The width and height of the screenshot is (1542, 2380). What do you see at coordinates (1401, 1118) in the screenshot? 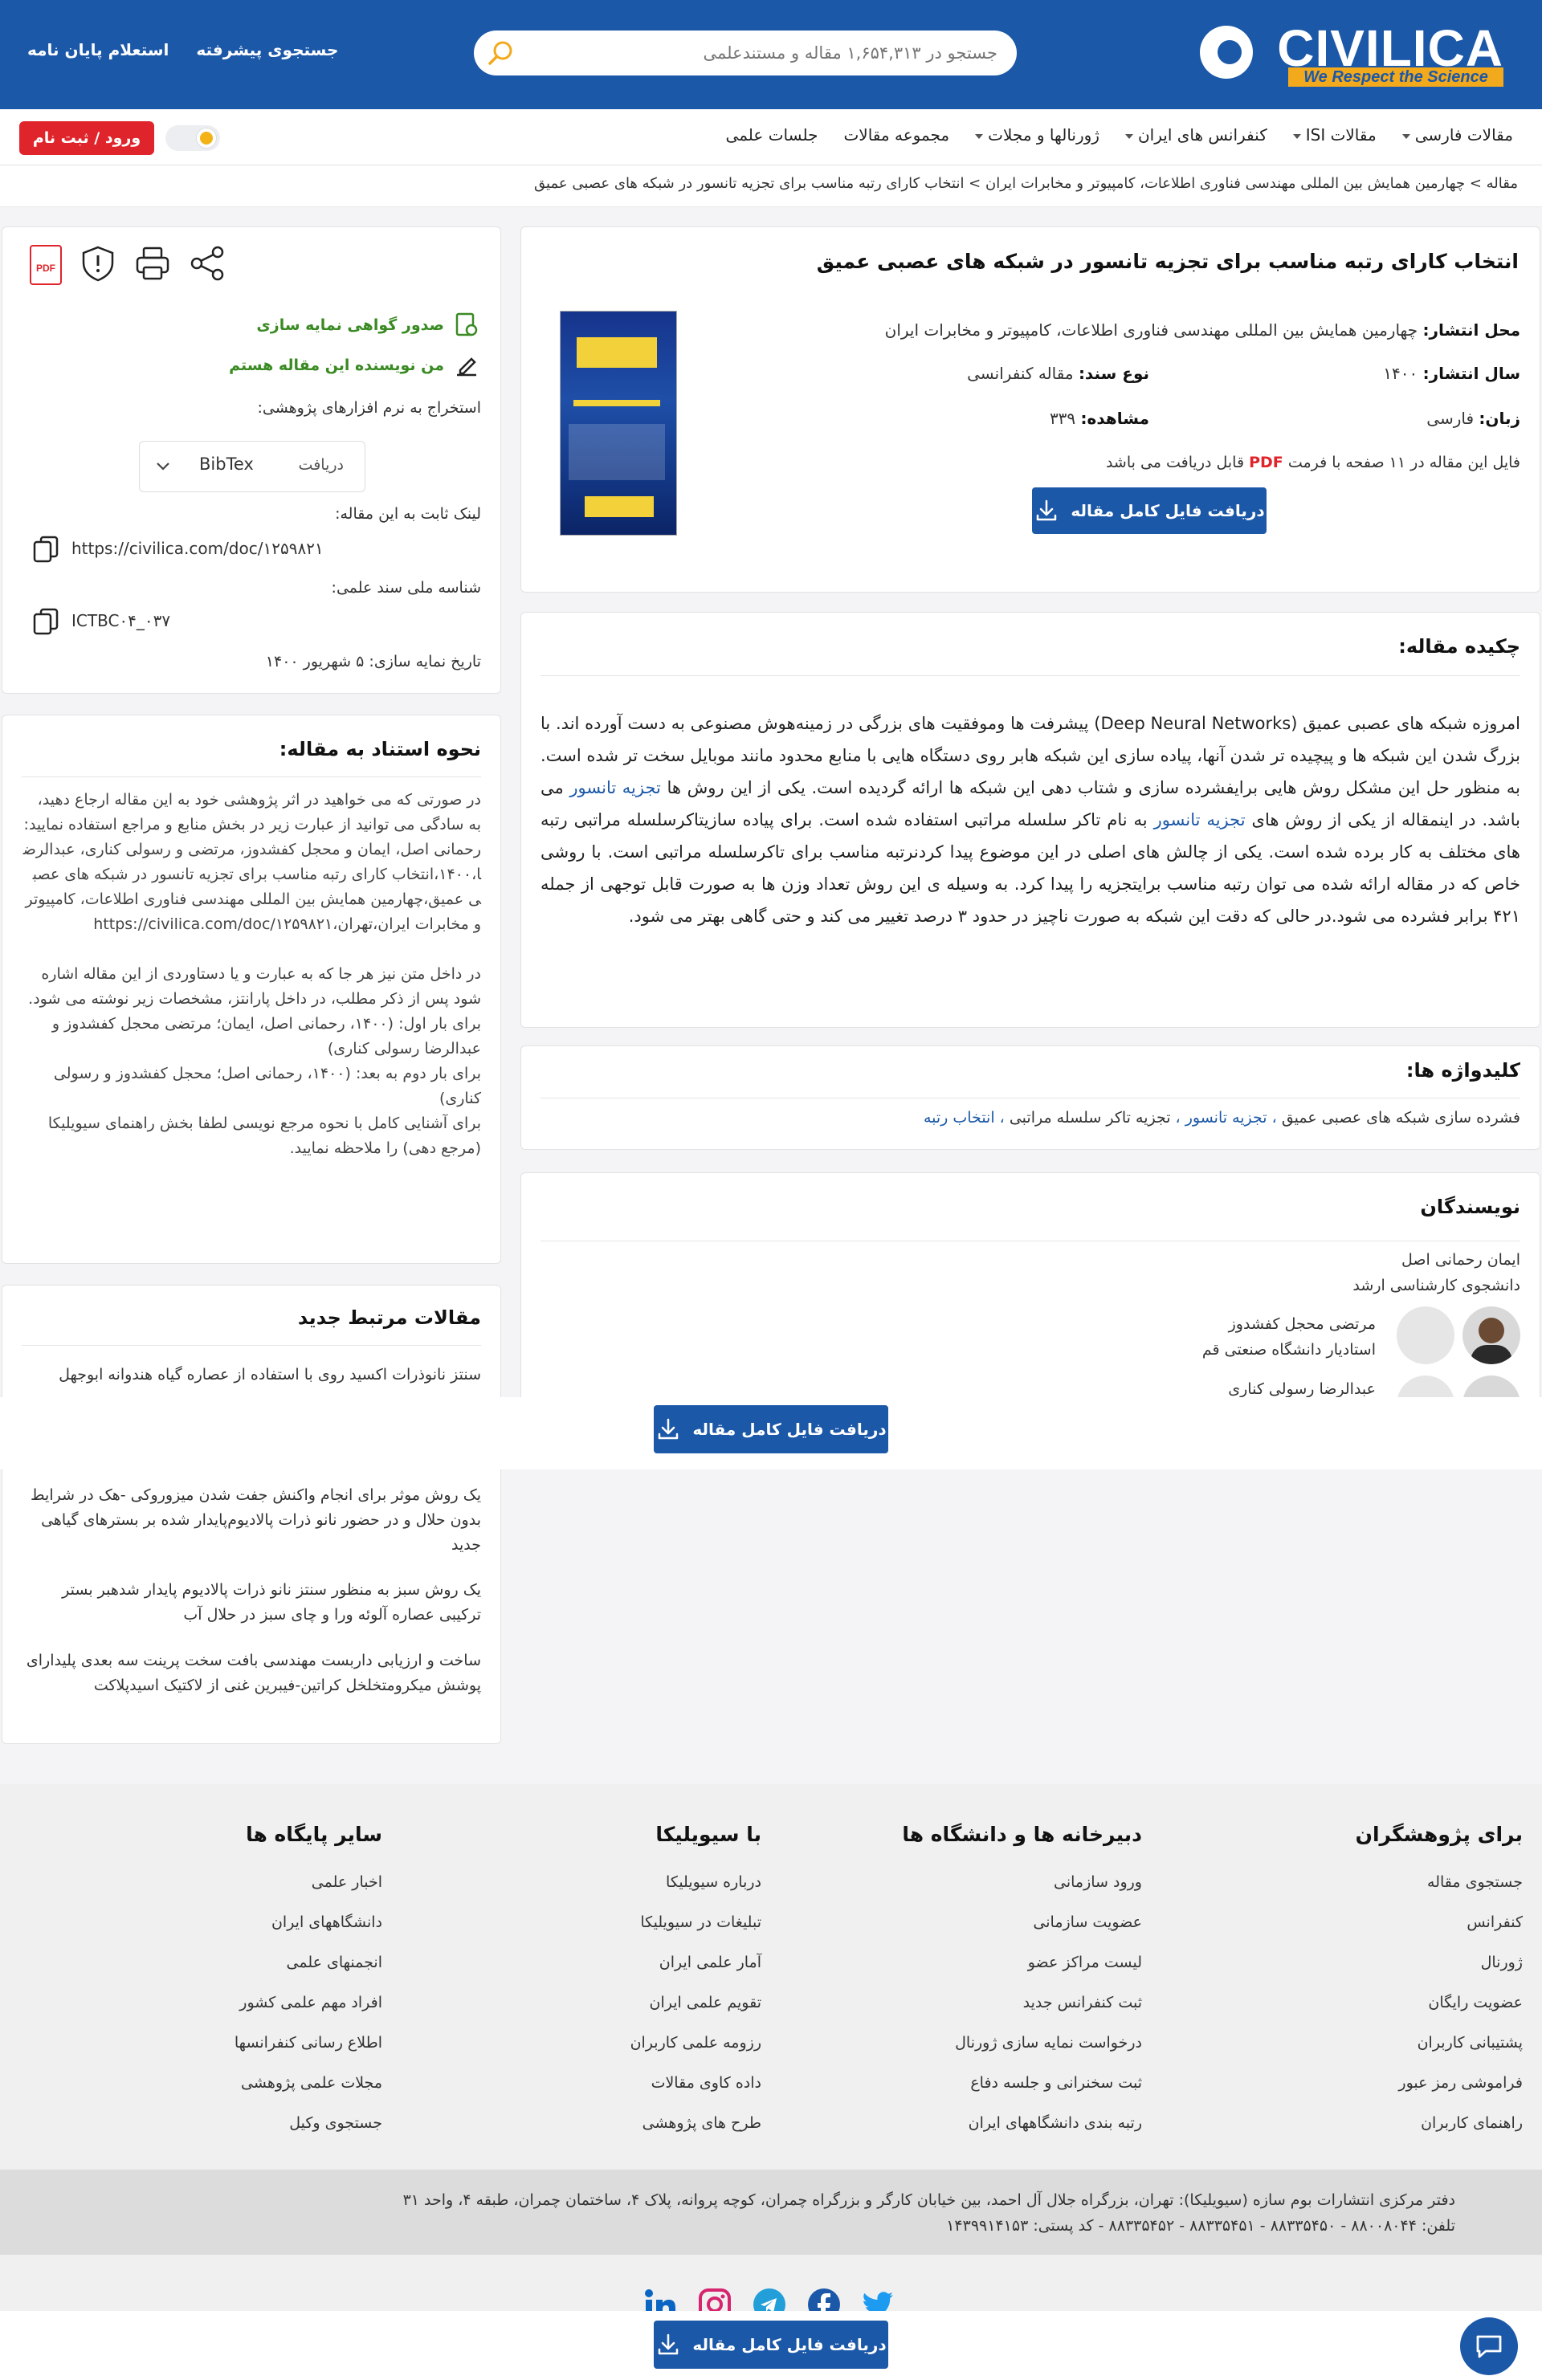
I see `keyword-link: فشرده سازی شبکه های عصبی عمیق` at bounding box center [1401, 1118].